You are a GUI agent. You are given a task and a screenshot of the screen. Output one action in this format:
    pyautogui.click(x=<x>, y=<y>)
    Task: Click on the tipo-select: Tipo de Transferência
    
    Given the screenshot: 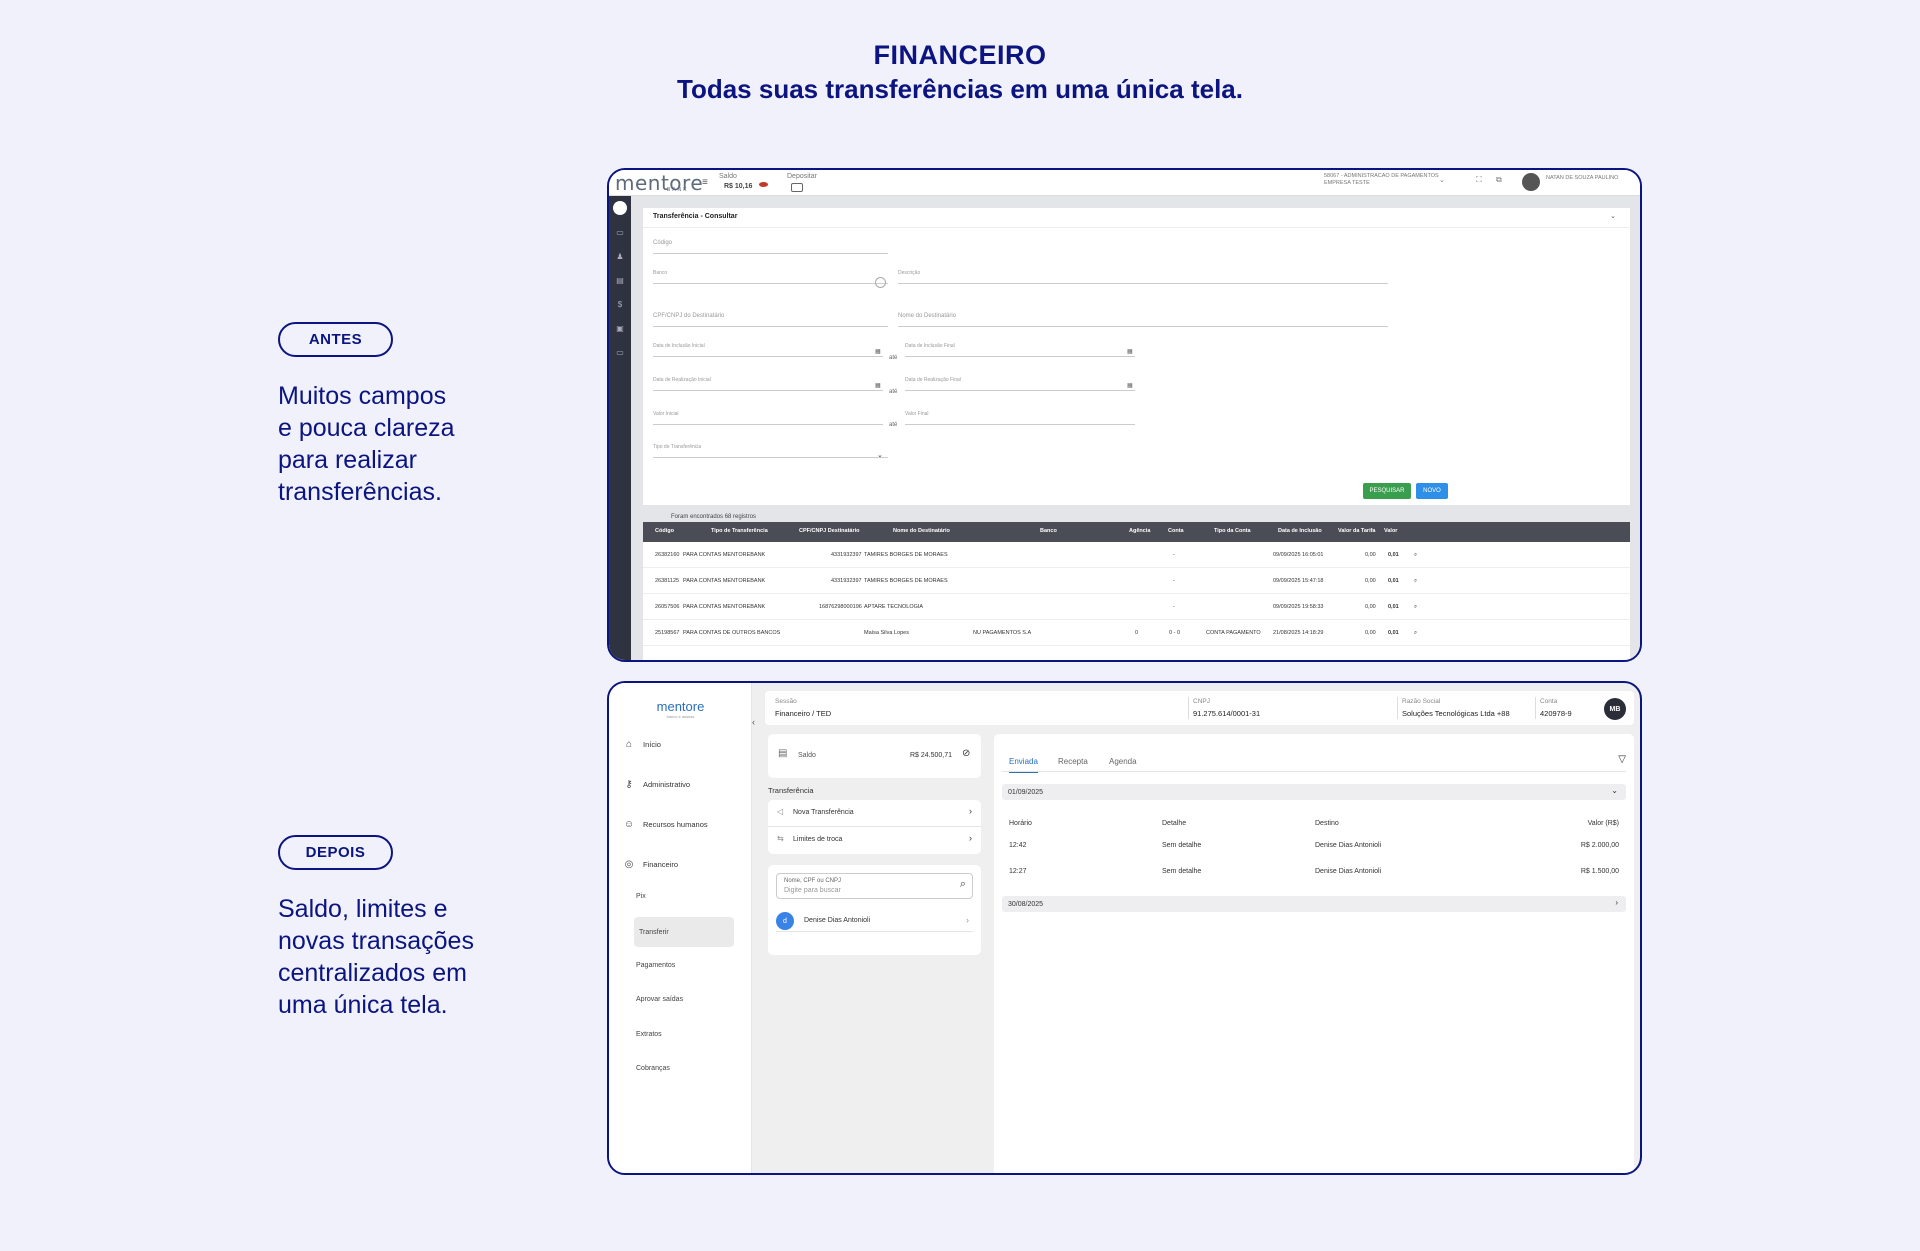 What is the action you would take?
    pyautogui.click(x=770, y=451)
    